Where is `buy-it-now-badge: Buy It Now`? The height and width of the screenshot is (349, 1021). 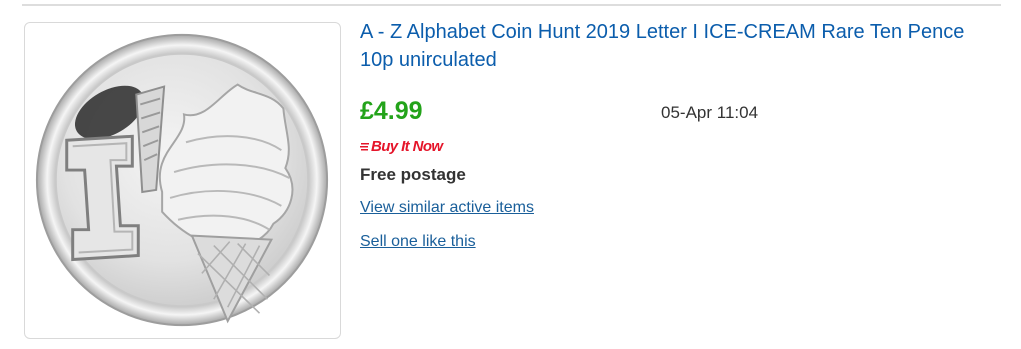 buy-it-now-badge: Buy It Now is located at coordinates (401, 146).